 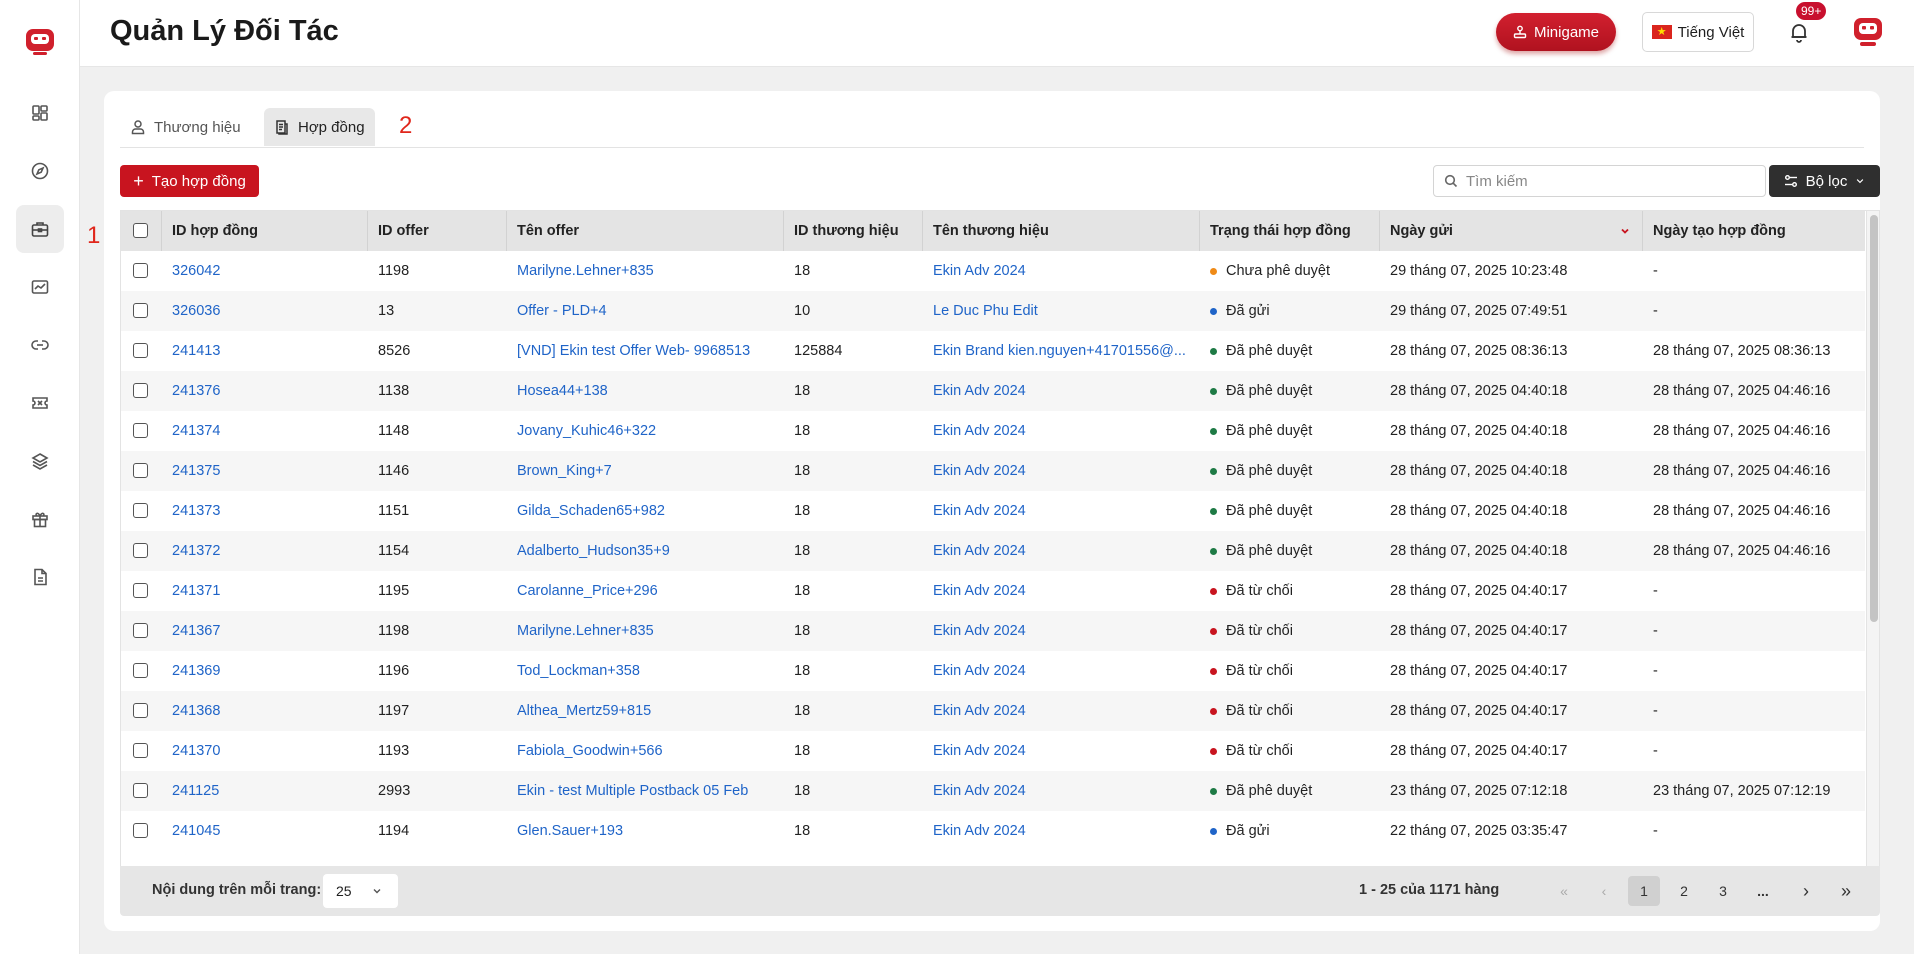 I want to click on cell-offer-name: Marilyne.Lehner+835, so click(x=645, y=631).